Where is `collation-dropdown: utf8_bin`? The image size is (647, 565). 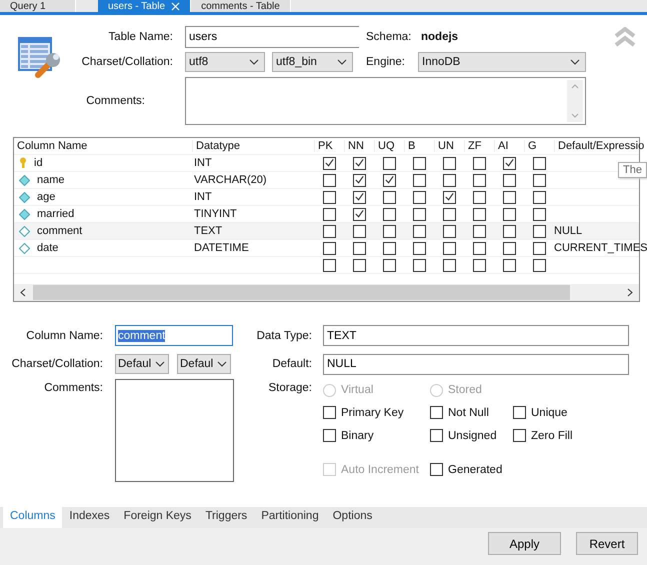
collation-dropdown: utf8_bin is located at coordinates (312, 62).